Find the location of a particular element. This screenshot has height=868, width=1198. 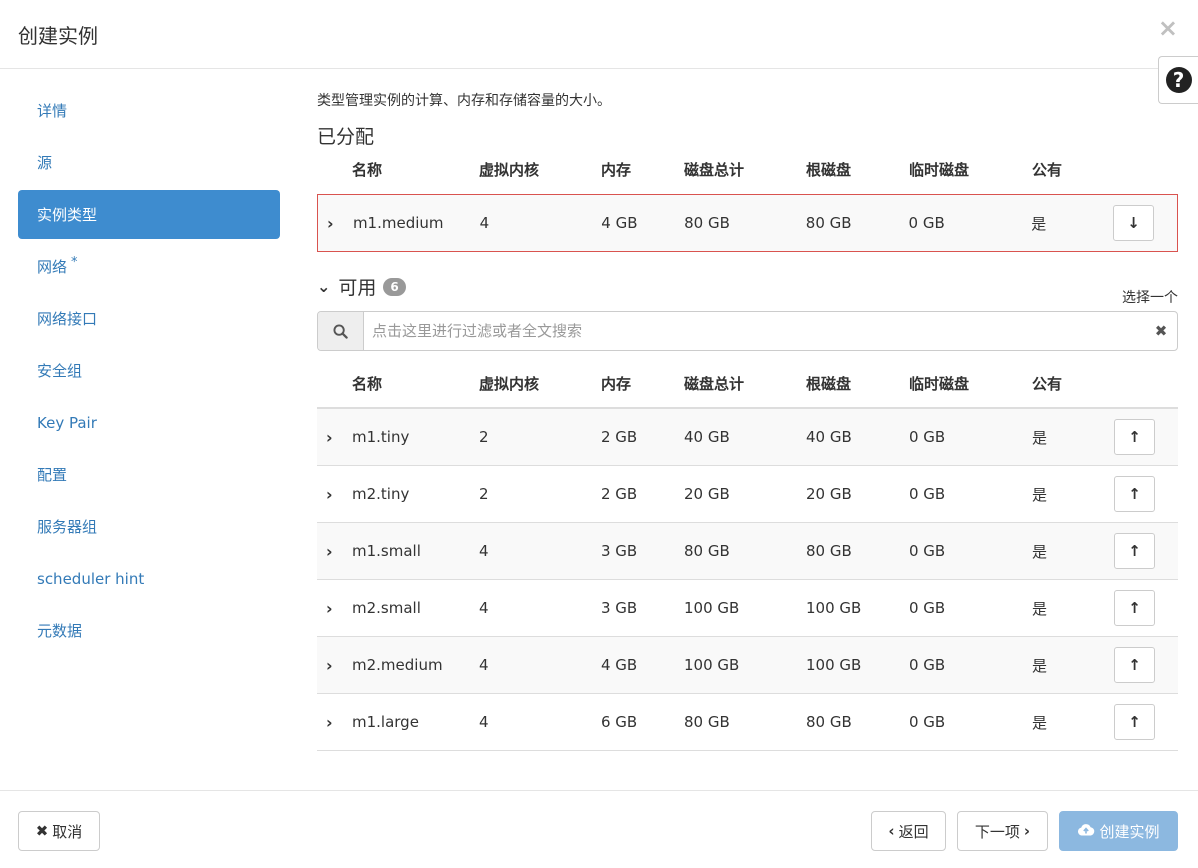

pick-one-hint: 选择一个 is located at coordinates (1150, 298).